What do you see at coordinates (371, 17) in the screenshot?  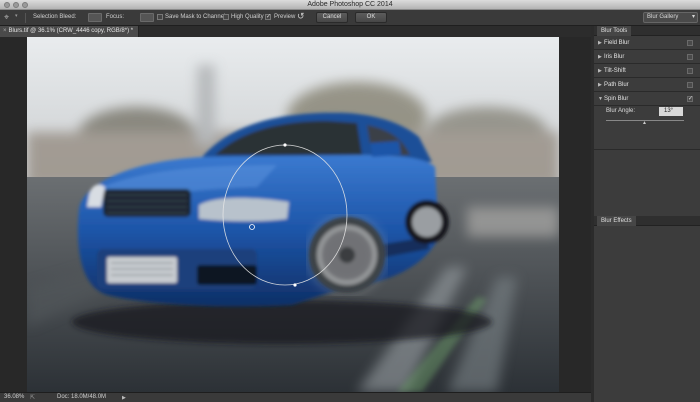 I see `ok-button: OK` at bounding box center [371, 17].